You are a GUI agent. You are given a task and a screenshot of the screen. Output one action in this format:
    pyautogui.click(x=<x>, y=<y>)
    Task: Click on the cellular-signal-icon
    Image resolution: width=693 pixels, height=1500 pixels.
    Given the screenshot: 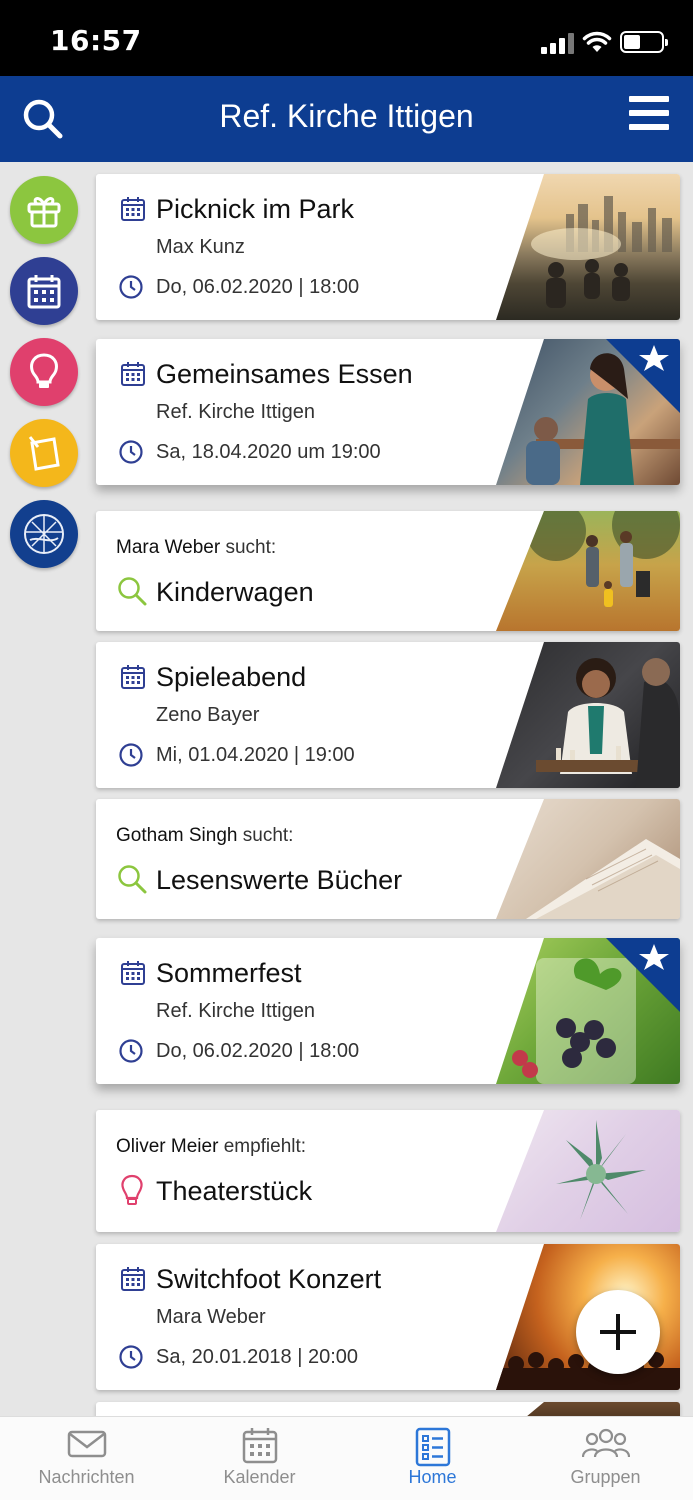 What is the action you would take?
    pyautogui.click(x=559, y=43)
    